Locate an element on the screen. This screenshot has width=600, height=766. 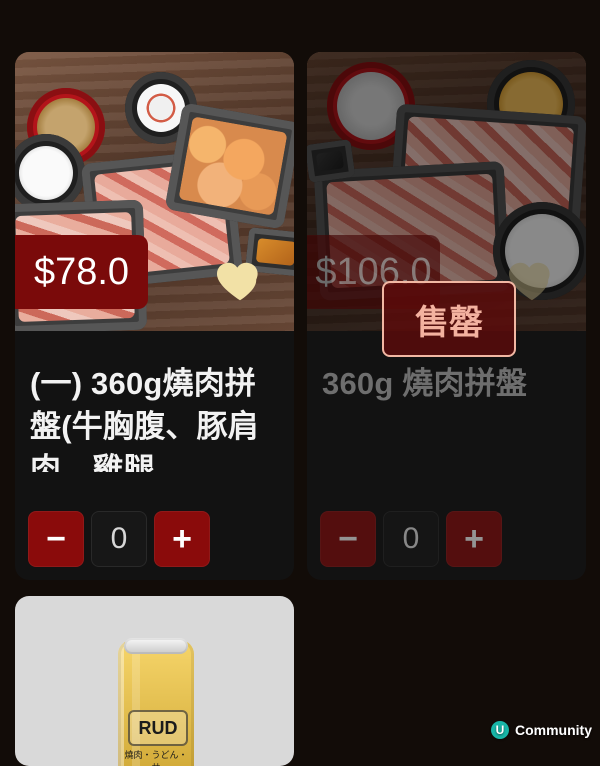
salad is located at coordinates (161, 108).